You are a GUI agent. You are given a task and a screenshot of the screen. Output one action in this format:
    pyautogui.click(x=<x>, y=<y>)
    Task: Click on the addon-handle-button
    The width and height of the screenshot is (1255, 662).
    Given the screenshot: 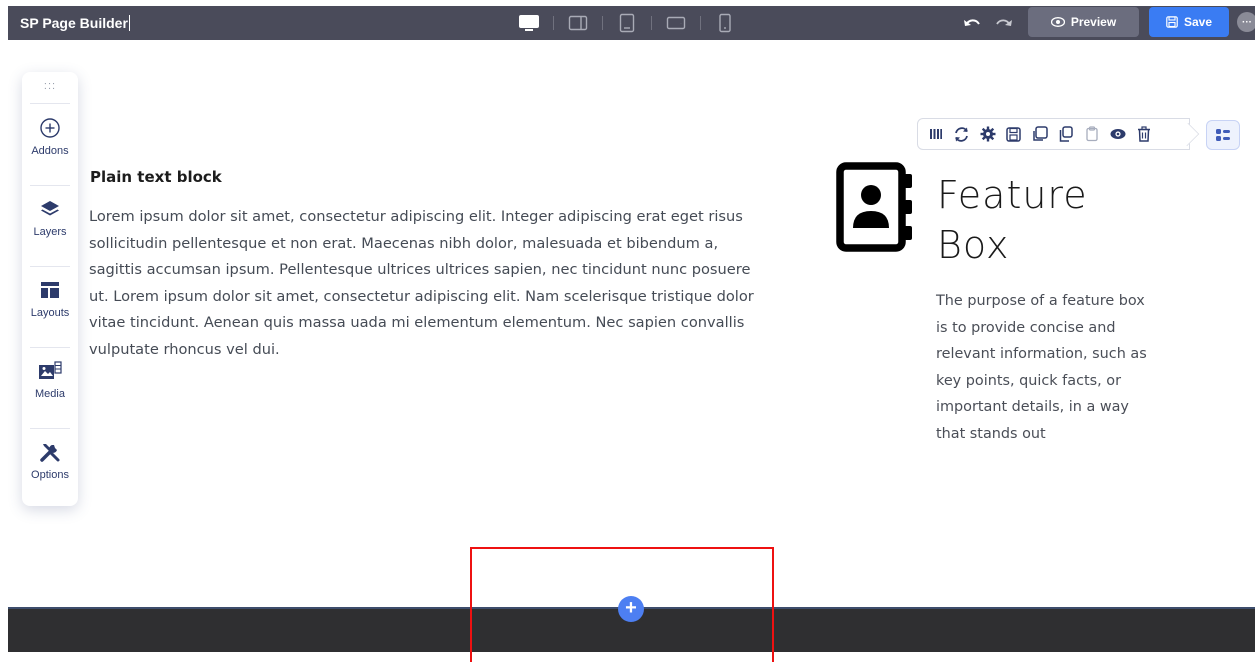 What is the action you would take?
    pyautogui.click(x=1223, y=135)
    